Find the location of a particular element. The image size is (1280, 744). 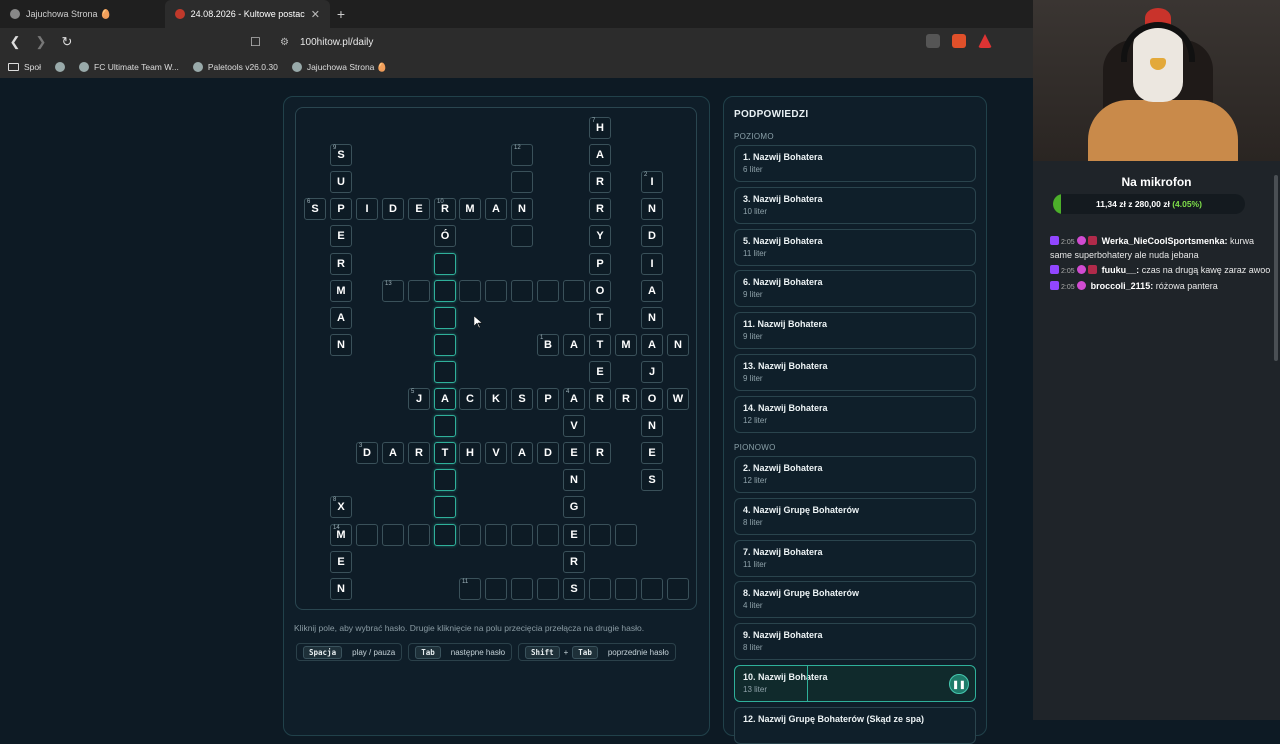

clue-item: 12. Nazwij Grupę Bohaterów (Skąd ze spa) is located at coordinates (855, 725).